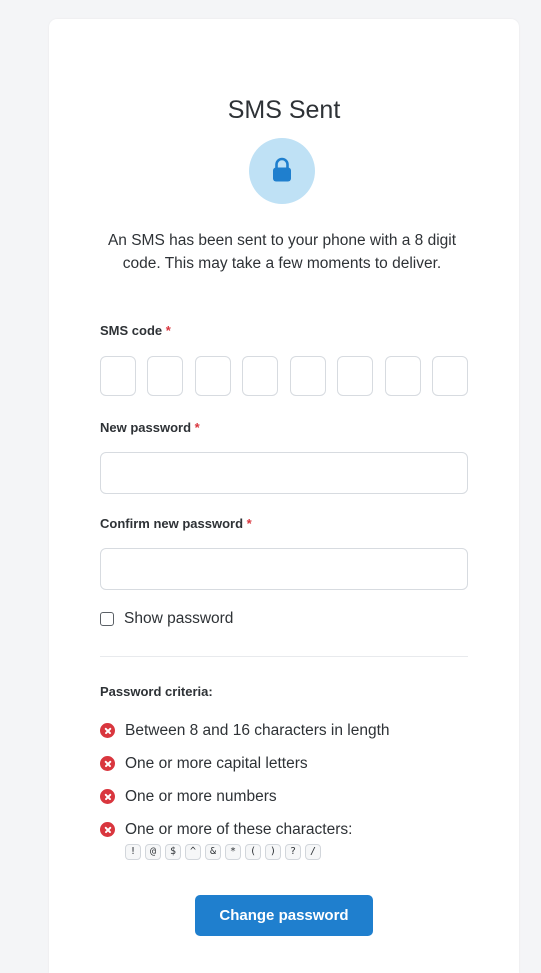 The height and width of the screenshot is (973, 541). What do you see at coordinates (293, 852) in the screenshot?
I see `special-char-chip: ?` at bounding box center [293, 852].